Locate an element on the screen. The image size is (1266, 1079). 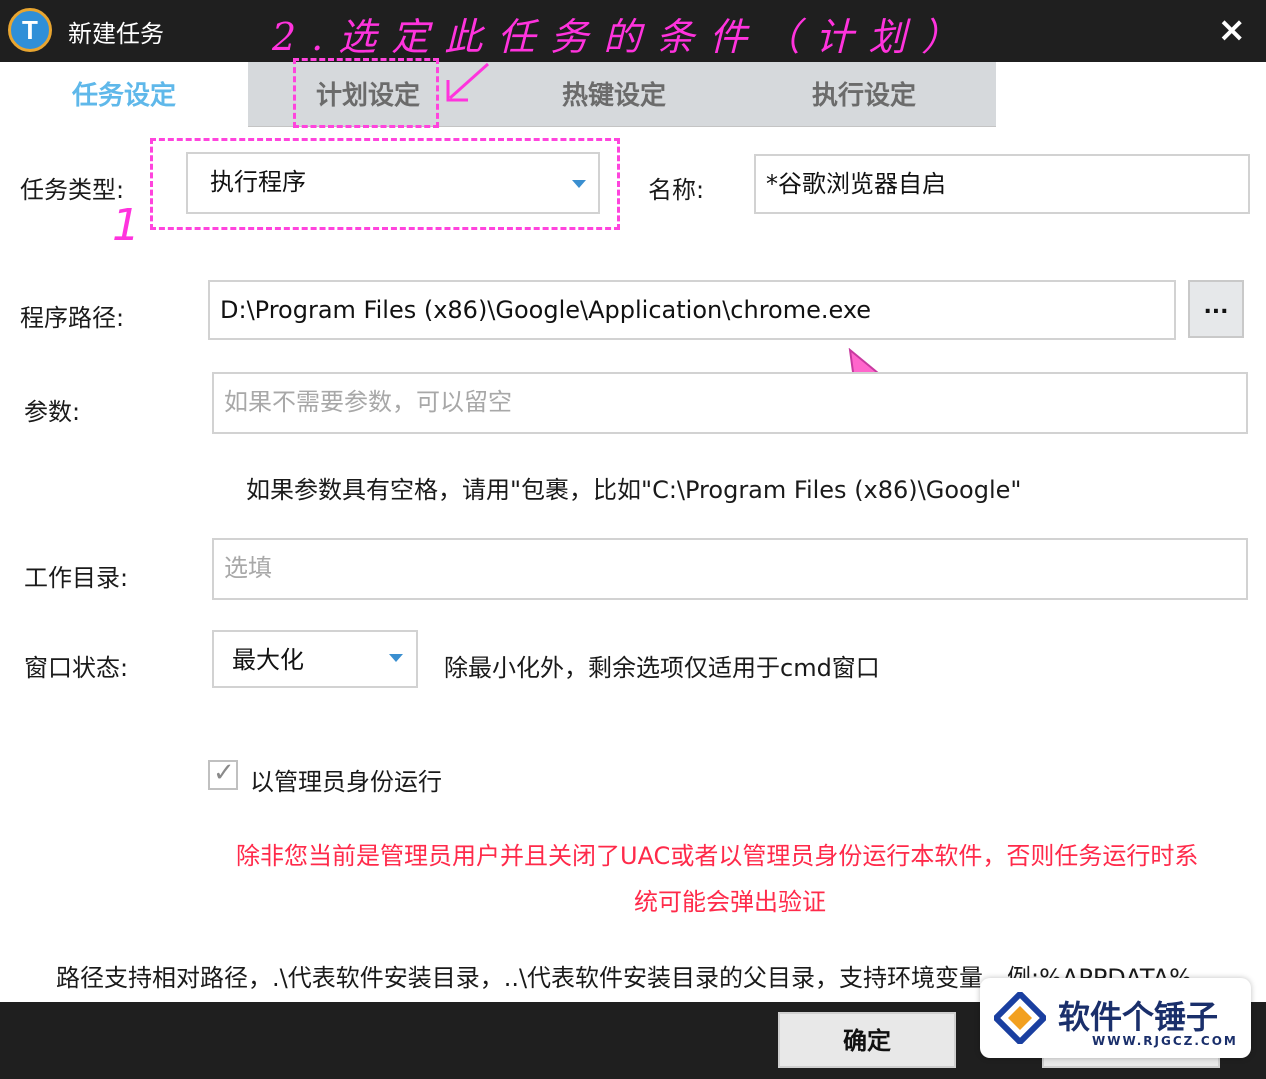
window-state-label: 窗口状态: is located at coordinates (76, 668).